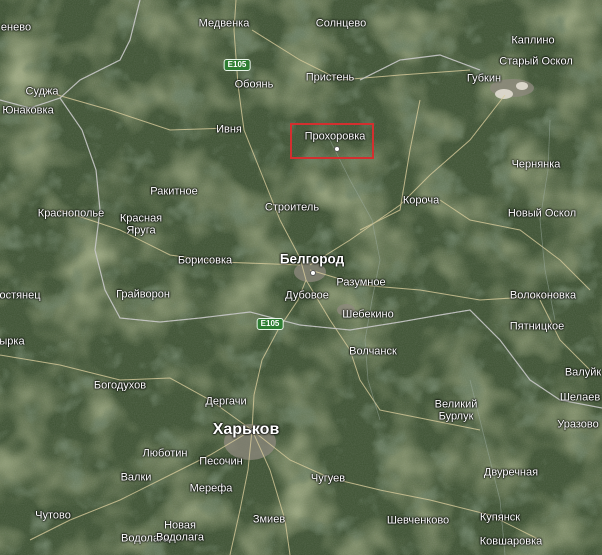 The height and width of the screenshot is (555, 602). I want to click on place-label-urazovo: Уразово, so click(577, 425).